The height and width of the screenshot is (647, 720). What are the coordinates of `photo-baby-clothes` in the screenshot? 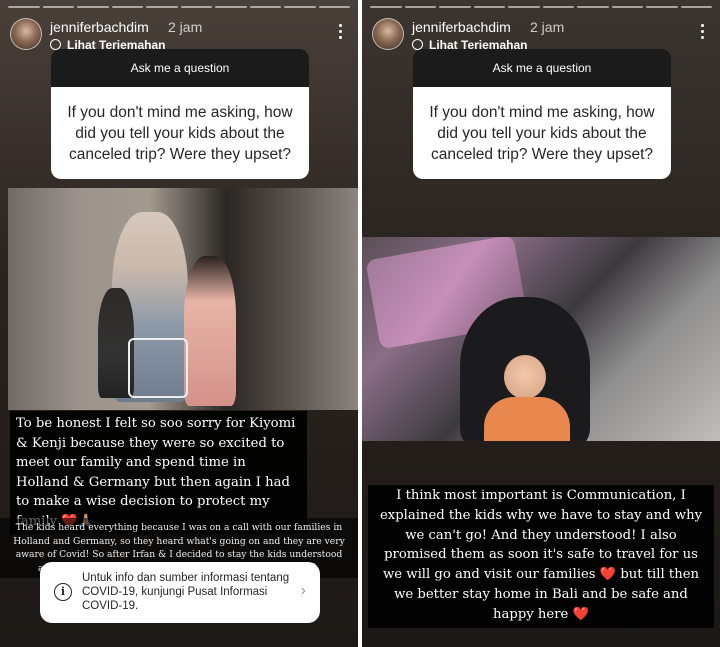 It's located at (527, 419).